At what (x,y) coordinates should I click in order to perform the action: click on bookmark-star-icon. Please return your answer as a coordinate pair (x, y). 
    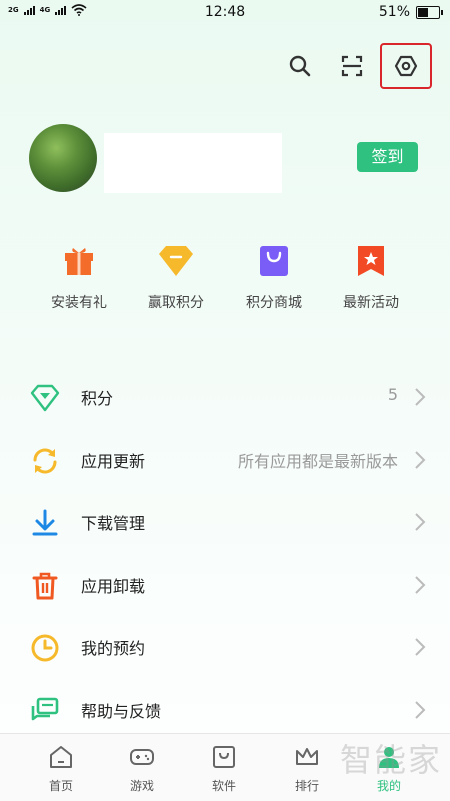
    Looking at the image, I should click on (371, 261).